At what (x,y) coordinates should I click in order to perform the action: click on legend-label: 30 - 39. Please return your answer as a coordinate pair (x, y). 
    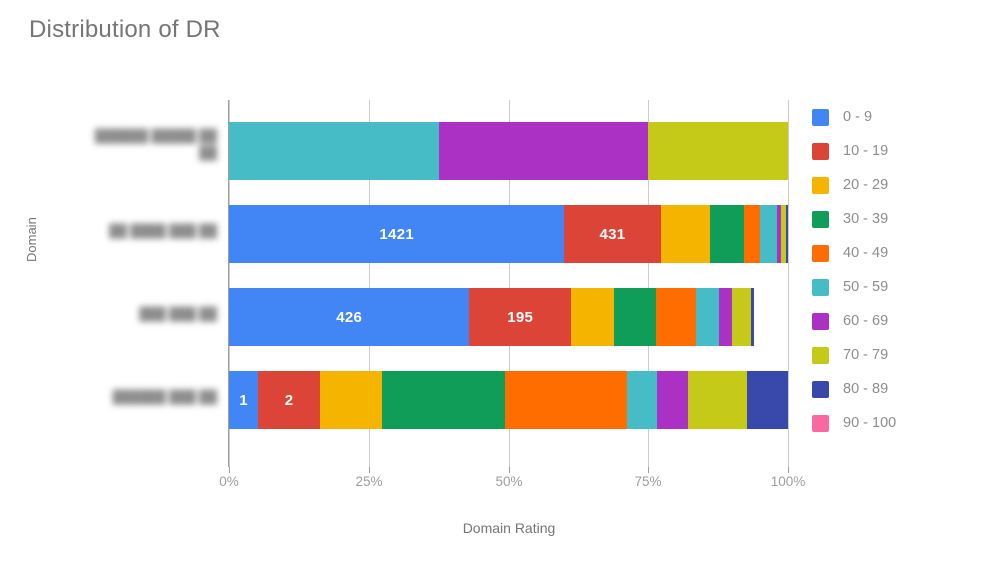
    Looking at the image, I should click on (866, 219).